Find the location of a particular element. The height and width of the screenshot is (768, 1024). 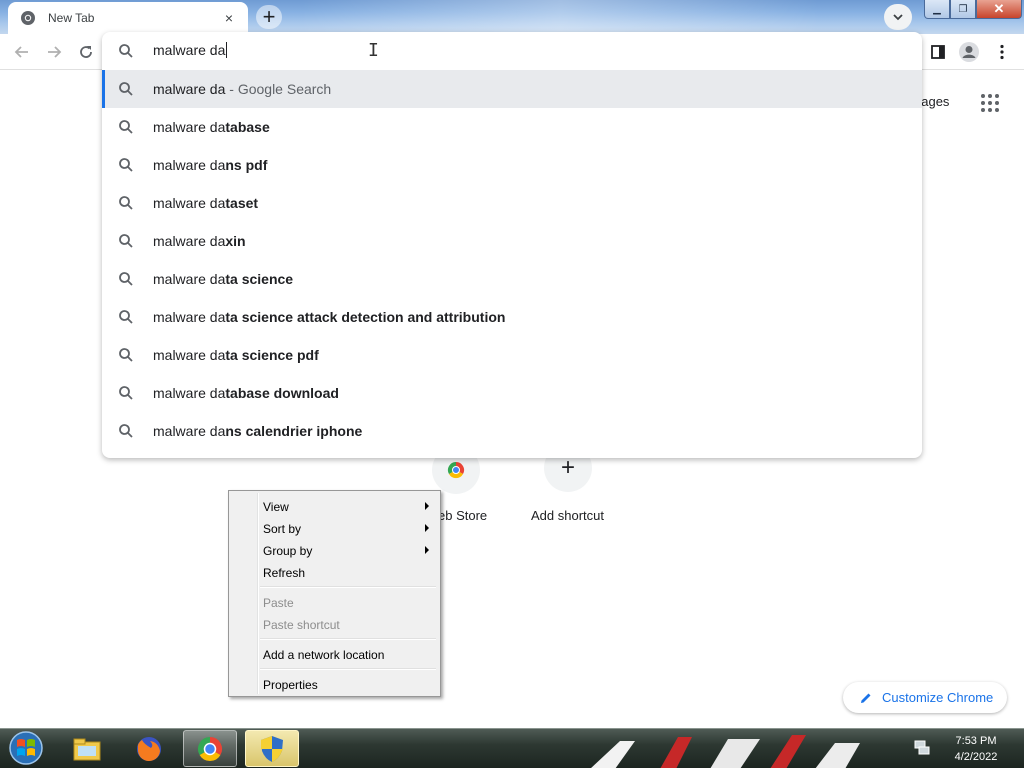

taskbar-chrome is located at coordinates (210, 748).